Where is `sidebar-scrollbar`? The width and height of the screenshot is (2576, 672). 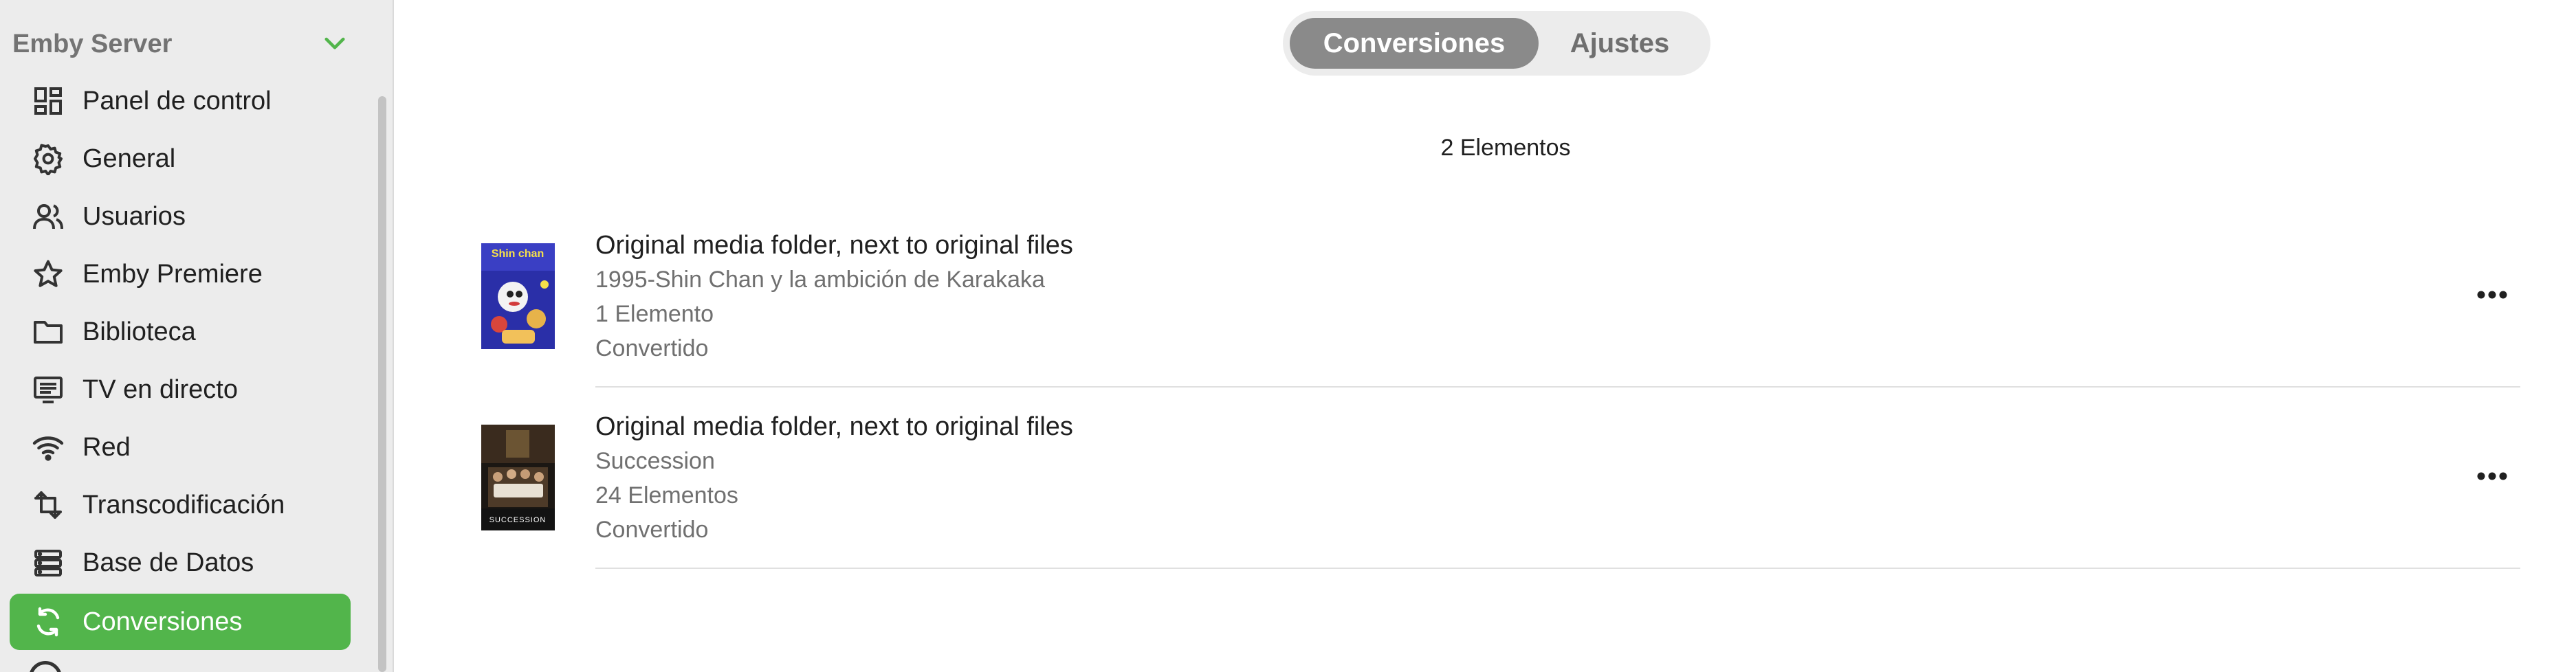
sidebar-scrollbar is located at coordinates (382, 384).